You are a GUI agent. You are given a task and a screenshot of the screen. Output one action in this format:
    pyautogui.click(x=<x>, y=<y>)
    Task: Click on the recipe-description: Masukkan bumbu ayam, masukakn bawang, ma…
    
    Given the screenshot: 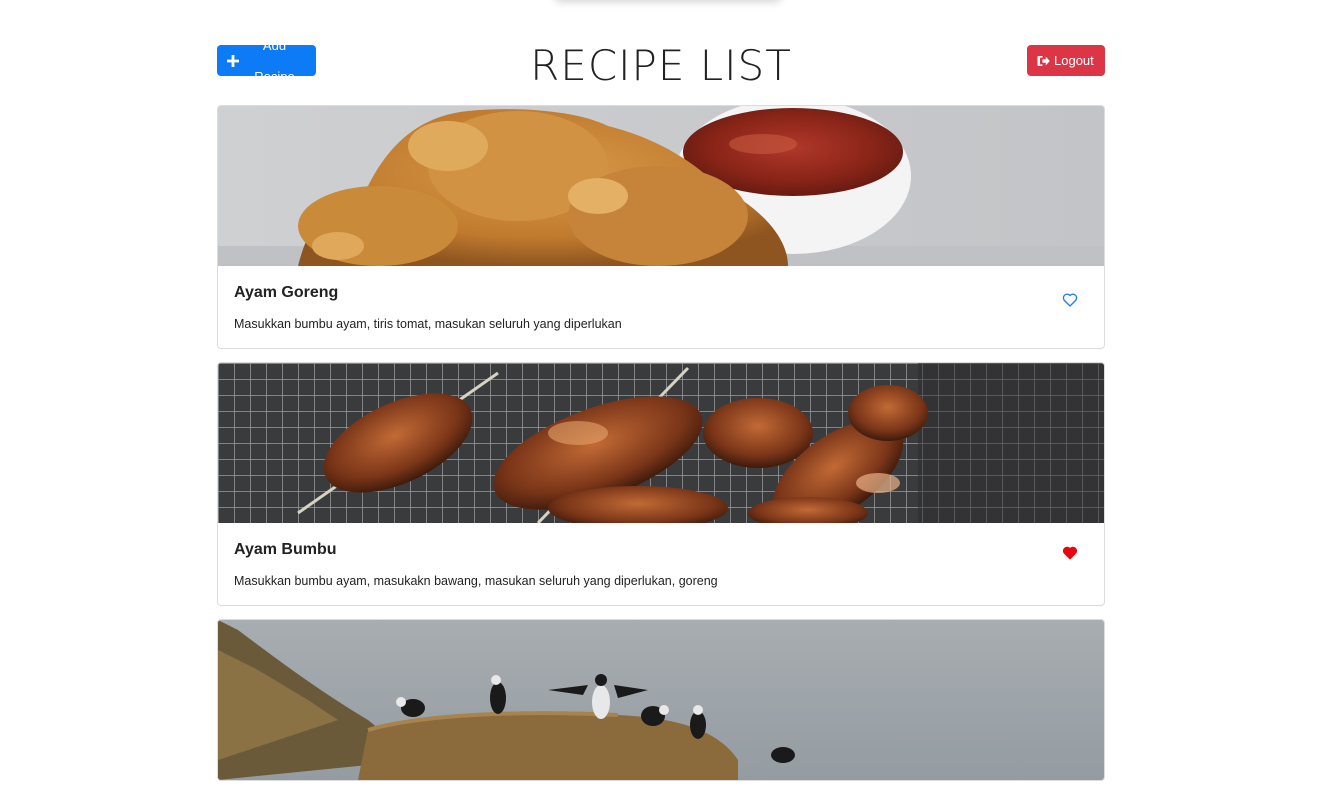 What is the action you would take?
    pyautogui.click(x=476, y=581)
    